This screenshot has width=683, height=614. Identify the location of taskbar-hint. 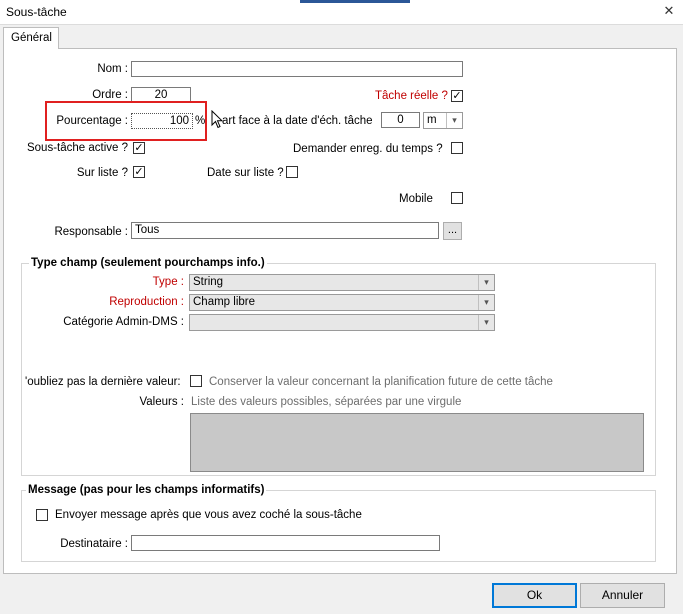
(355, 1).